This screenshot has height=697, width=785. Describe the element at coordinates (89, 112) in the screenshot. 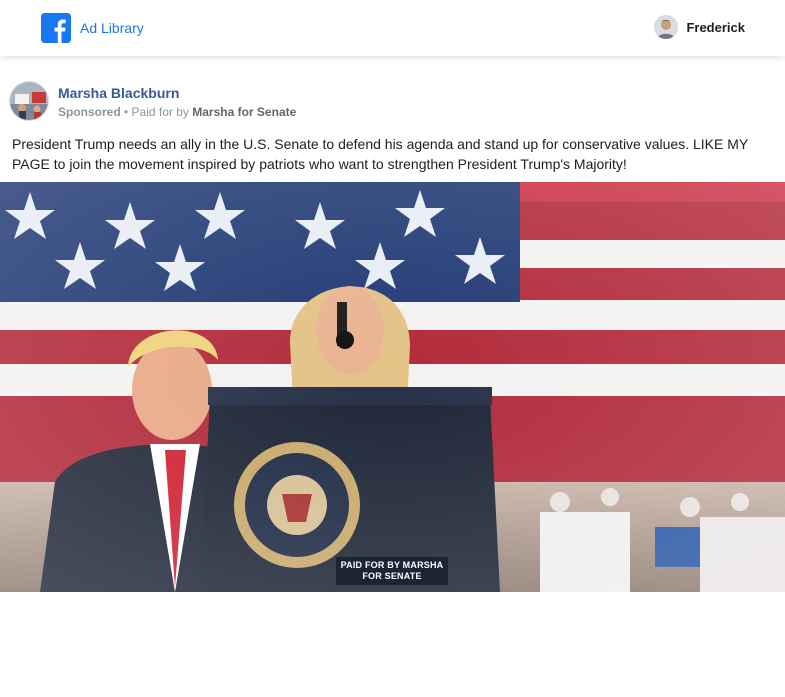

I see `sponsored-label: Sponsored` at that location.